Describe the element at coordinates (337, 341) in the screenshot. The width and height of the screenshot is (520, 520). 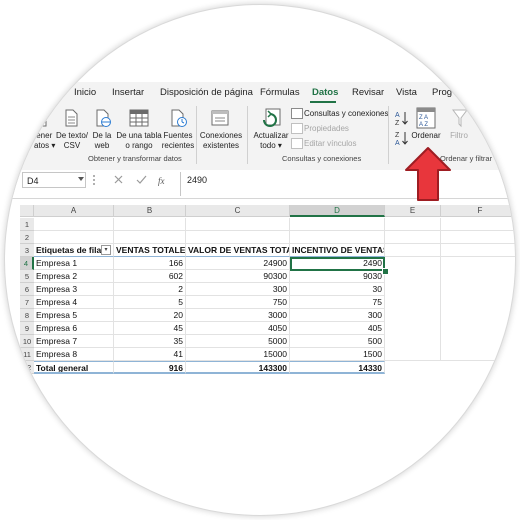
I see `incentivo-cell: 500` at that location.